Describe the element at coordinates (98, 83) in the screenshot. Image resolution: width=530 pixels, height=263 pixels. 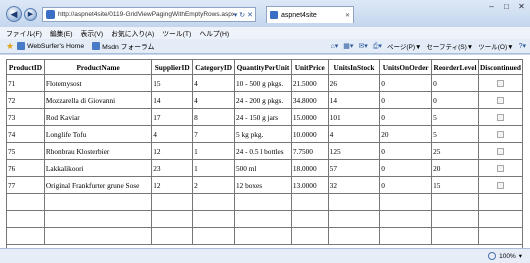
I see `table-cell: Flotemysost` at that location.